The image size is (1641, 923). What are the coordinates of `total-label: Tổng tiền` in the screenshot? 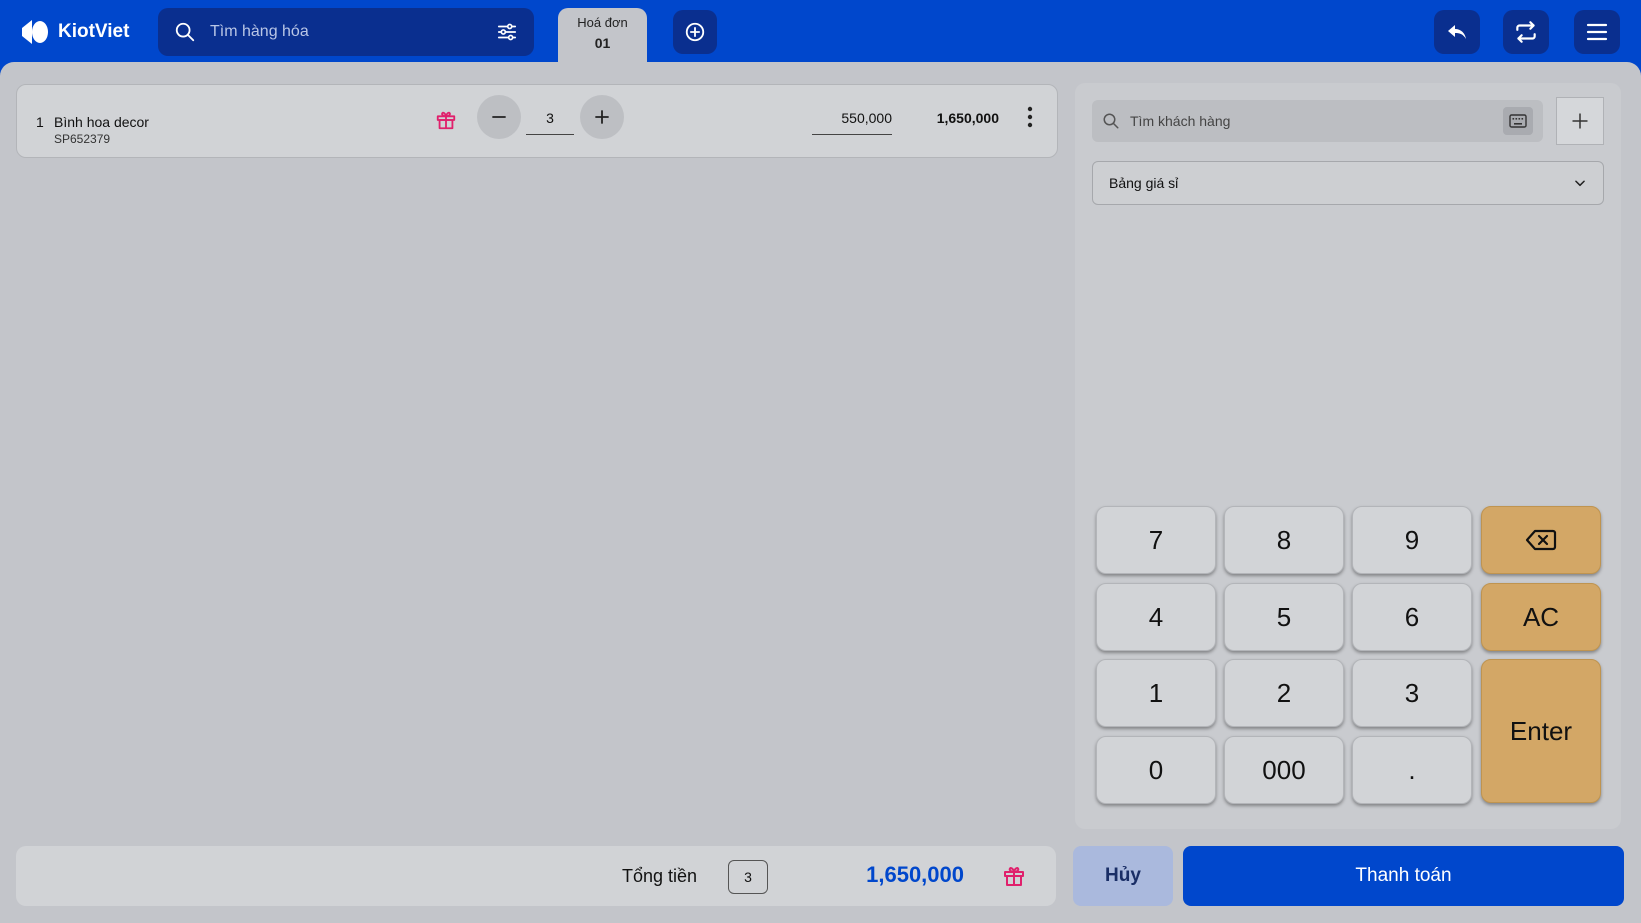 It's located at (660, 876).